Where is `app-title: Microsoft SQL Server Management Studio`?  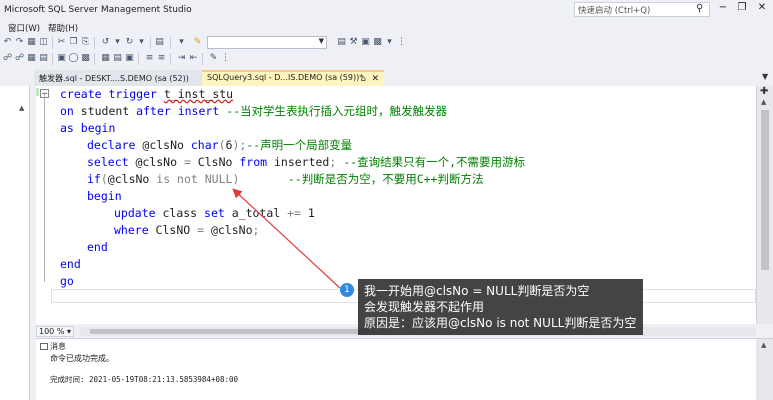 app-title: Microsoft SQL Server Management Studio is located at coordinates (98, 10).